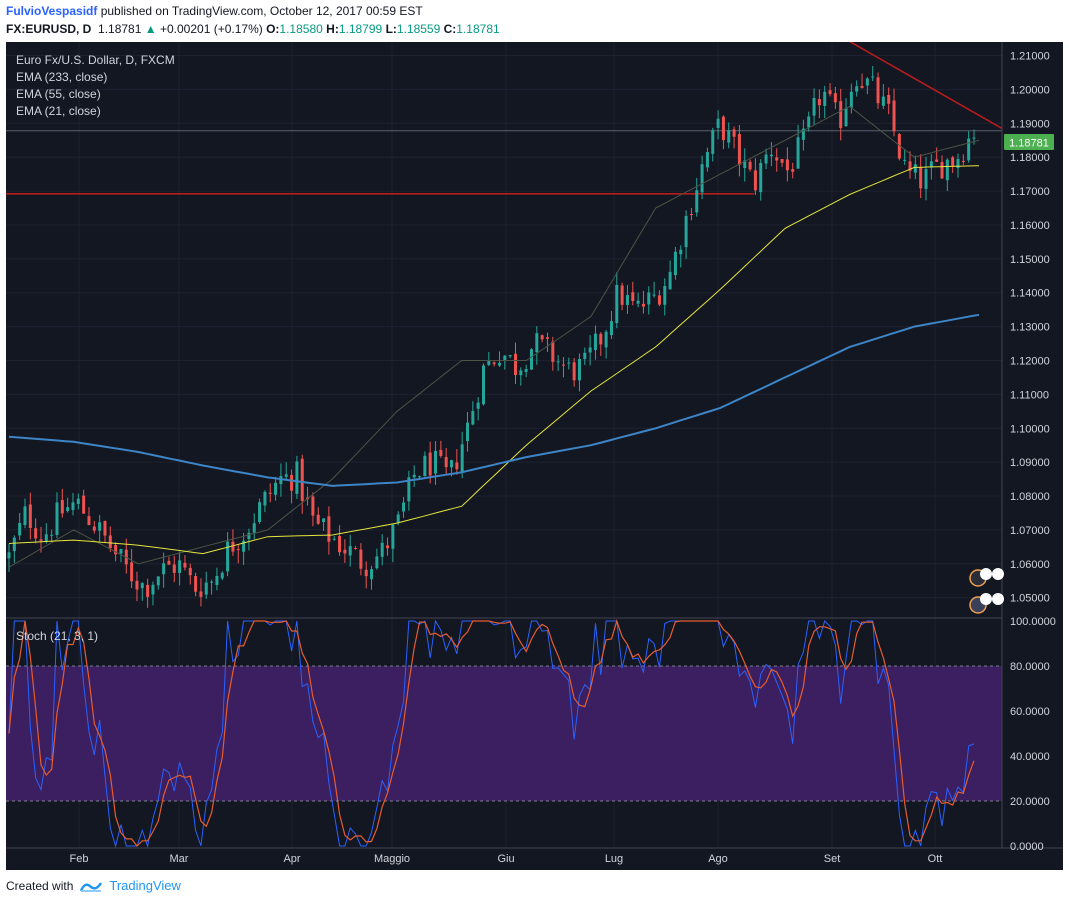 This screenshot has width=1069, height=904. Describe the element at coordinates (505, 859) in the screenshot. I see `time-axis-label: Giu` at that location.